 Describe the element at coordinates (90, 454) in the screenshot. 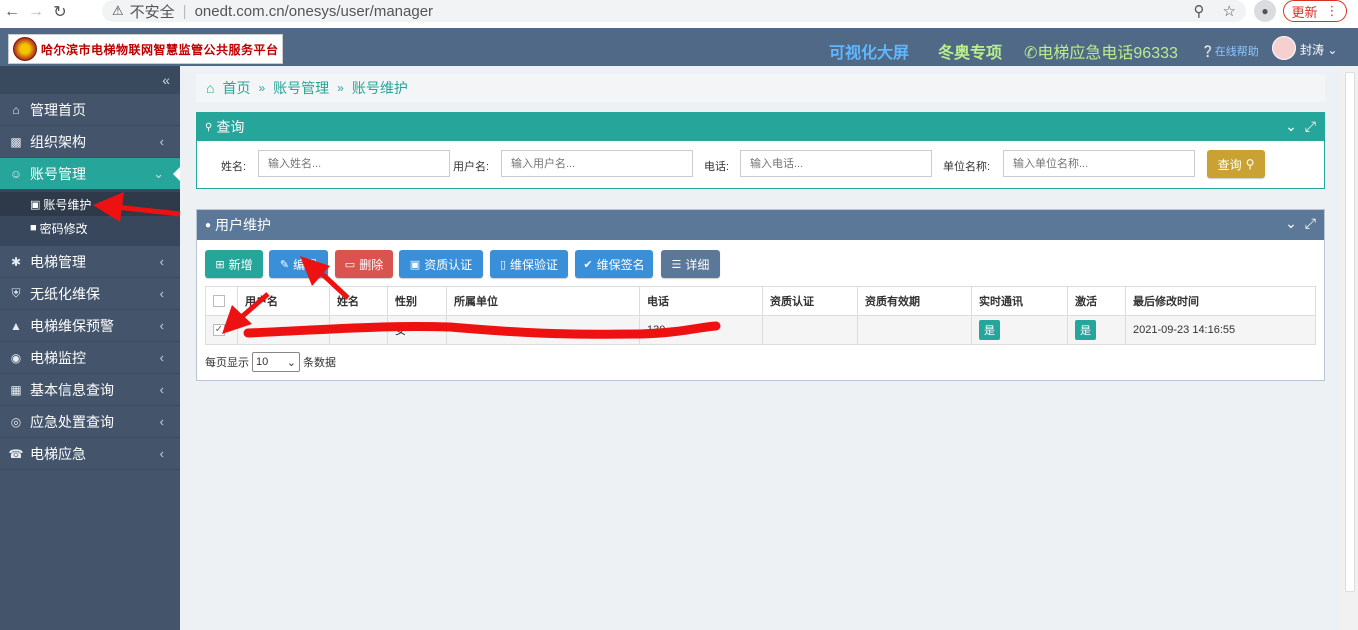

I see `sidebar-item-elevator-emergency: ☎ 电梯应急 ‹` at that location.